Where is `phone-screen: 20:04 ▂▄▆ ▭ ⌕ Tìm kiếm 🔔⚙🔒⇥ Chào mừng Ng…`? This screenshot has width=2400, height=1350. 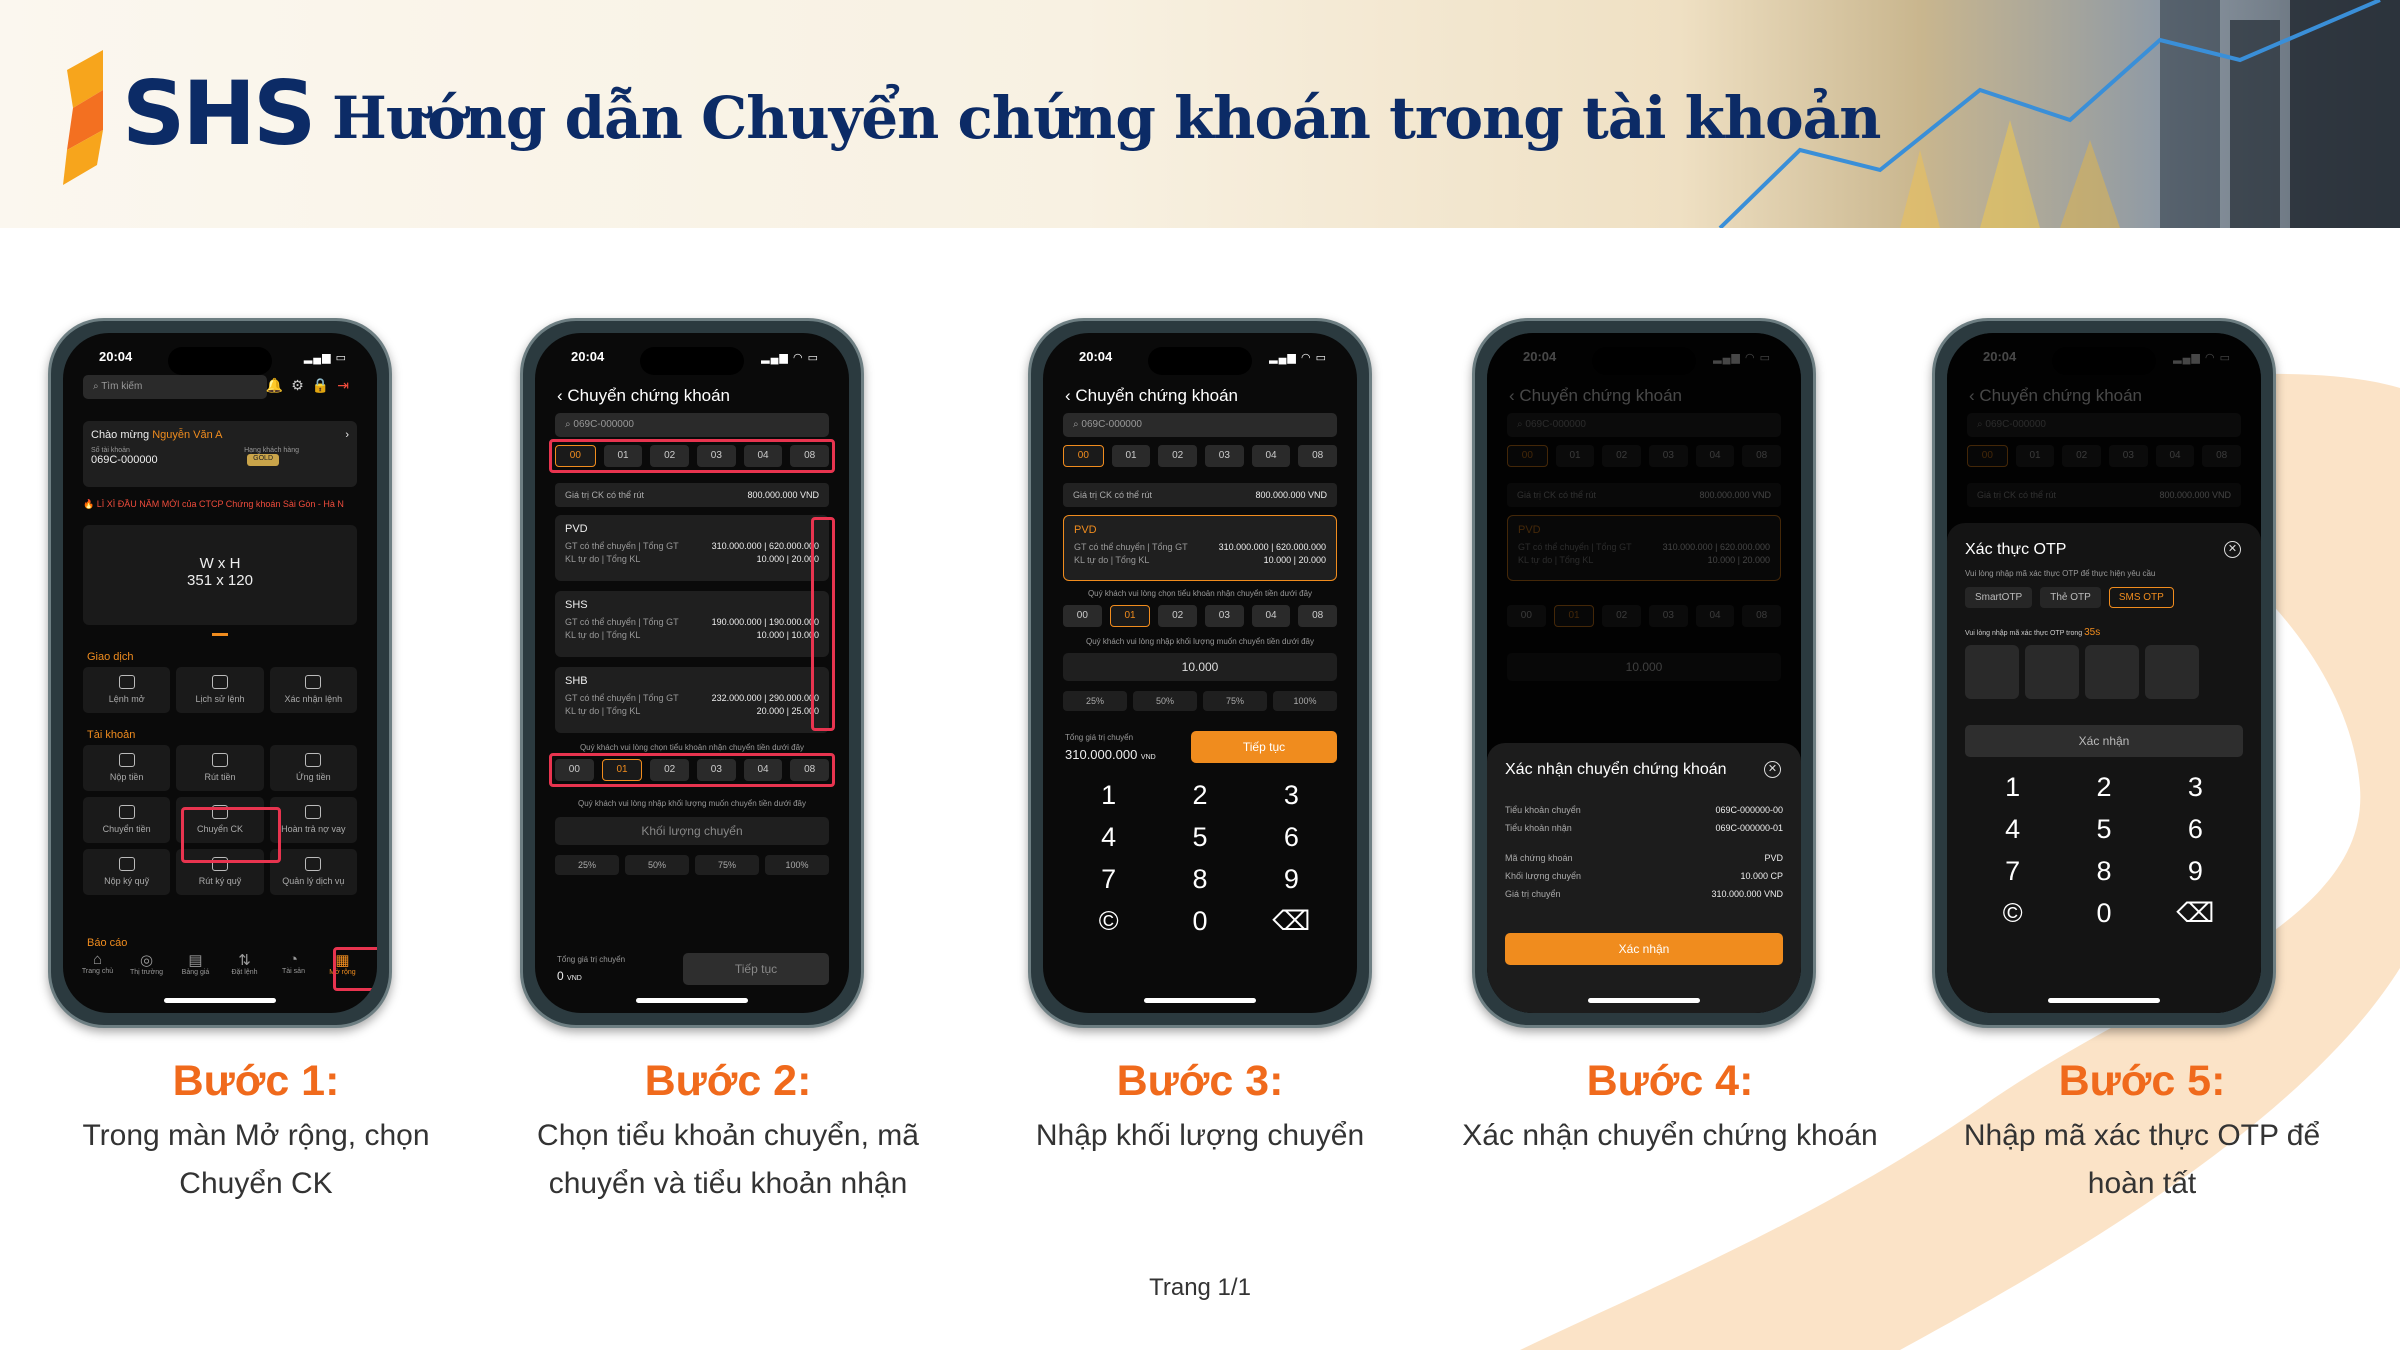 phone-screen: 20:04 ▂▄▆ ▭ ⌕ Tìm kiếm 🔔⚙🔒⇥ Chào mừng Ng… is located at coordinates (220, 673).